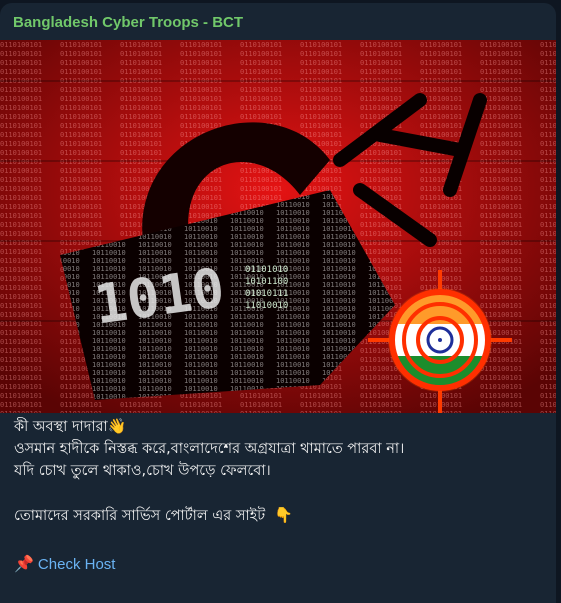 The image size is (561, 603). Describe the element at coordinates (154, 515) in the screenshot. I see `message-line: তোমাদের সরকারি সার্ভিস পোর্টাল এর সাইট 👇` at that location.